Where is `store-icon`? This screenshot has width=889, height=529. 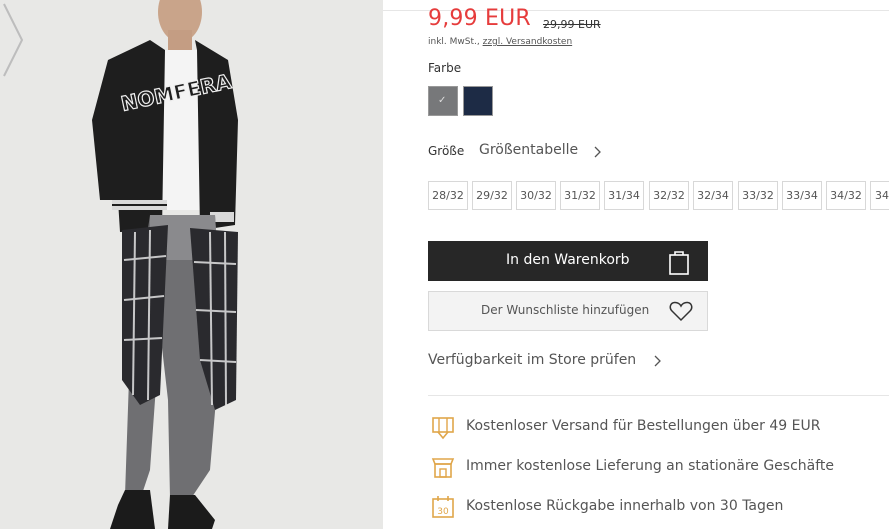 store-icon is located at coordinates (443, 468).